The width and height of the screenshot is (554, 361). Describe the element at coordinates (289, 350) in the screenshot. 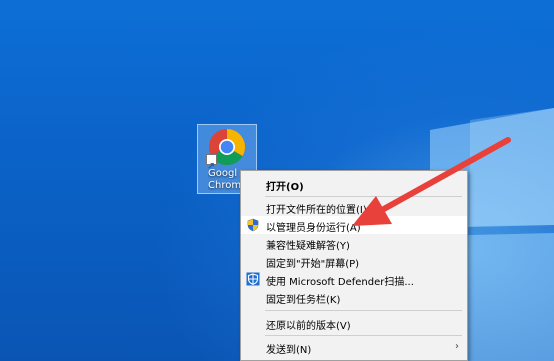

I see `menu-item-label: 发送到(N)` at that location.